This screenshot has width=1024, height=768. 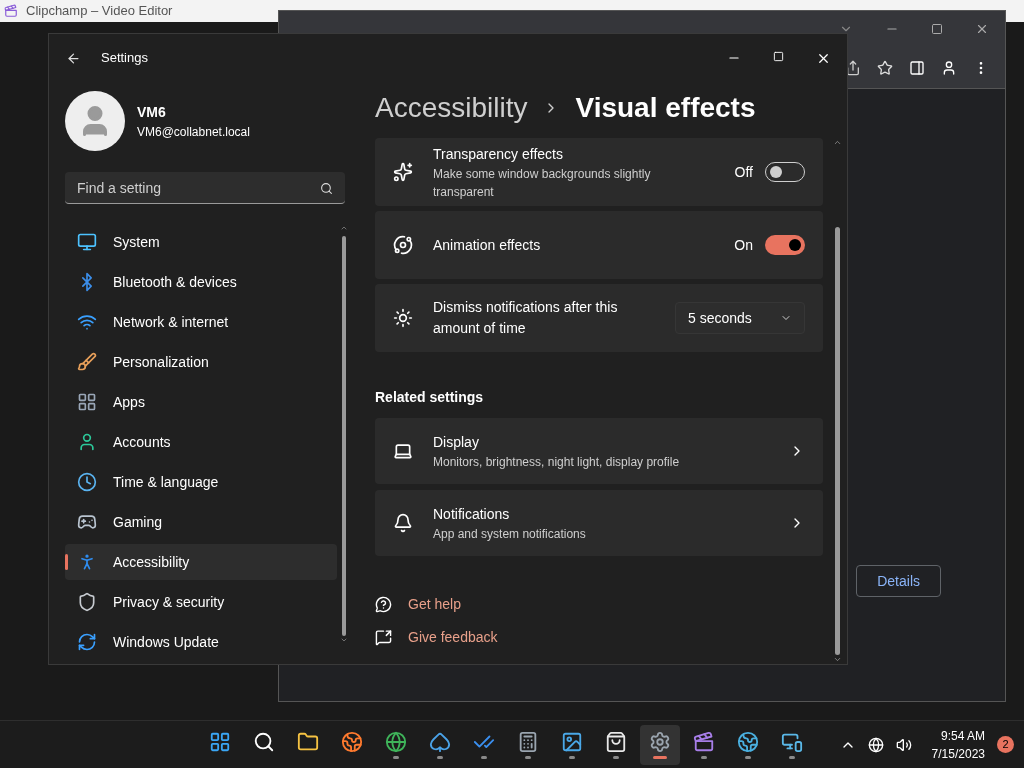 What do you see at coordinates (875, 744) in the screenshot?
I see `network-globe-icon` at bounding box center [875, 744].